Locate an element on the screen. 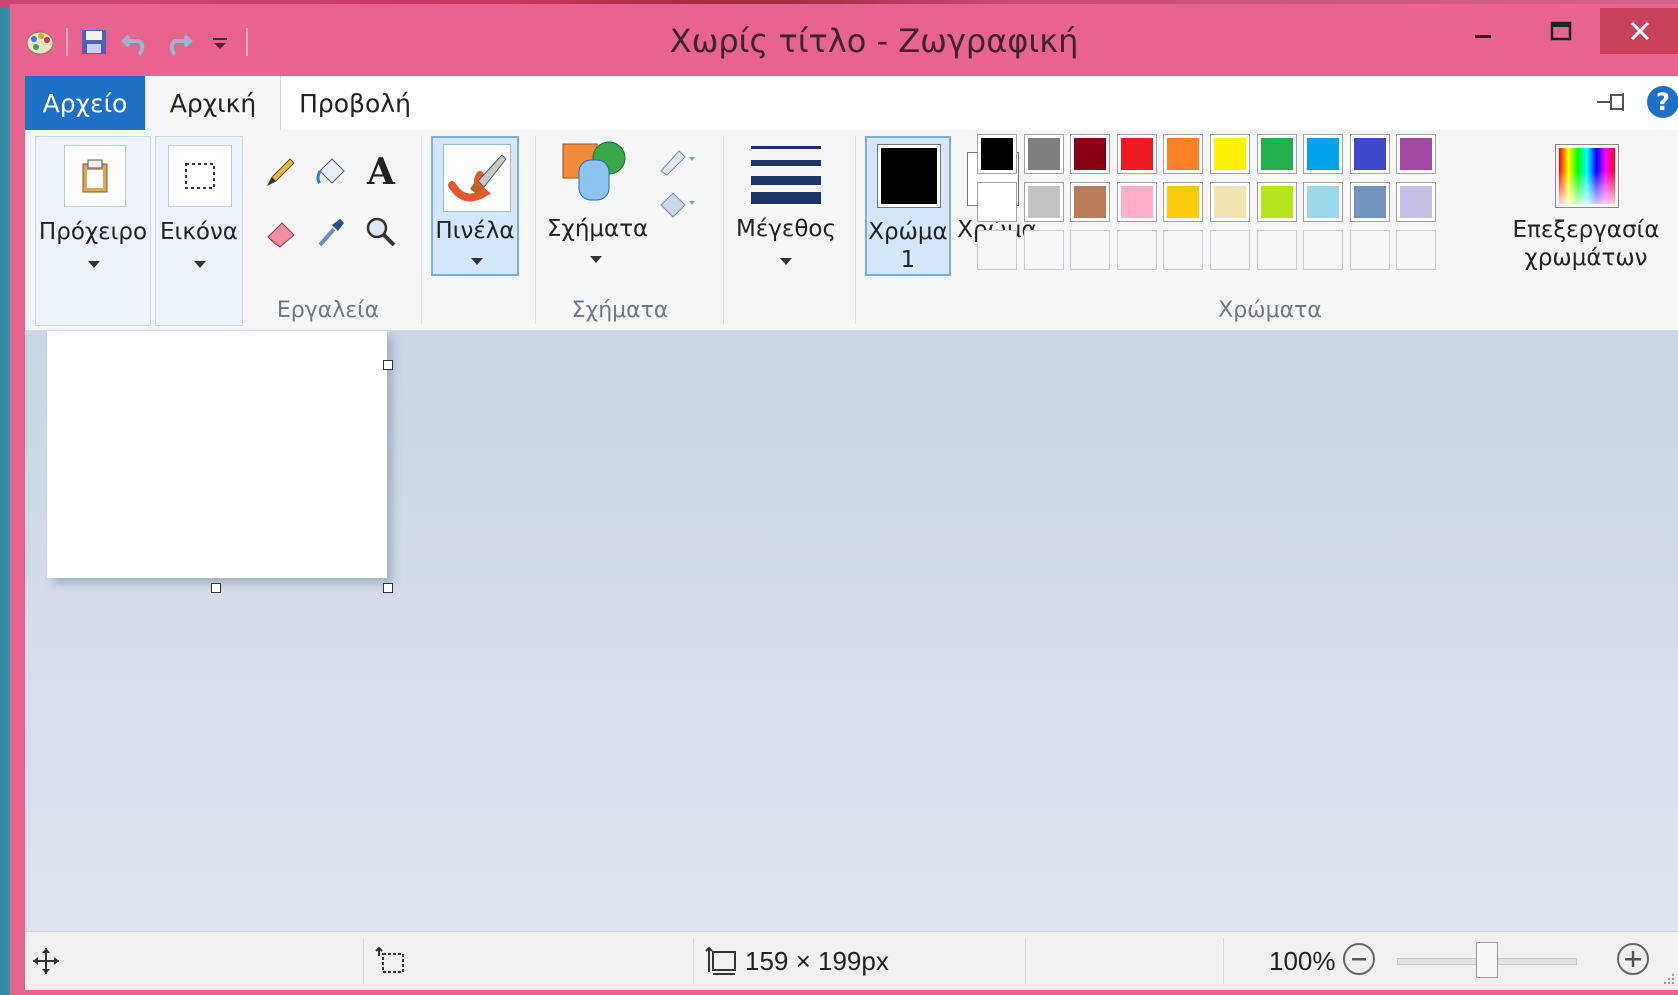  magnifier-icon is located at coordinates (381, 232).